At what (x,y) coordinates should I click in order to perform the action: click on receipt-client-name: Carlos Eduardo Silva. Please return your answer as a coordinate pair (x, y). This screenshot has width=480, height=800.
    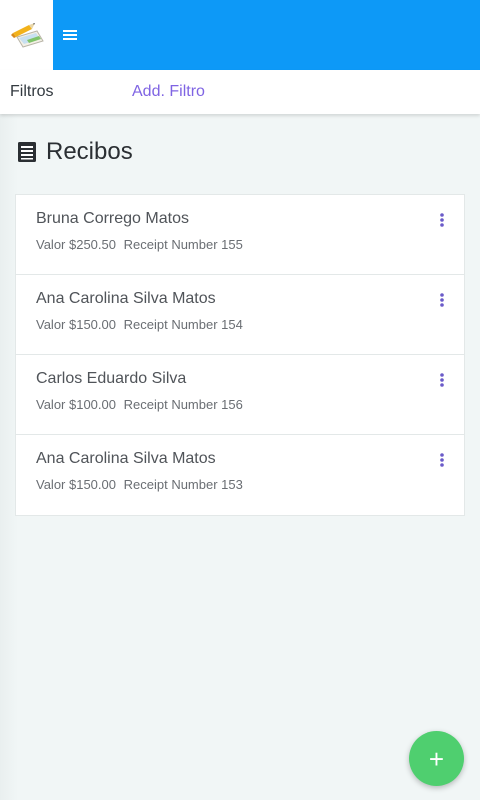
    Looking at the image, I should click on (111, 378).